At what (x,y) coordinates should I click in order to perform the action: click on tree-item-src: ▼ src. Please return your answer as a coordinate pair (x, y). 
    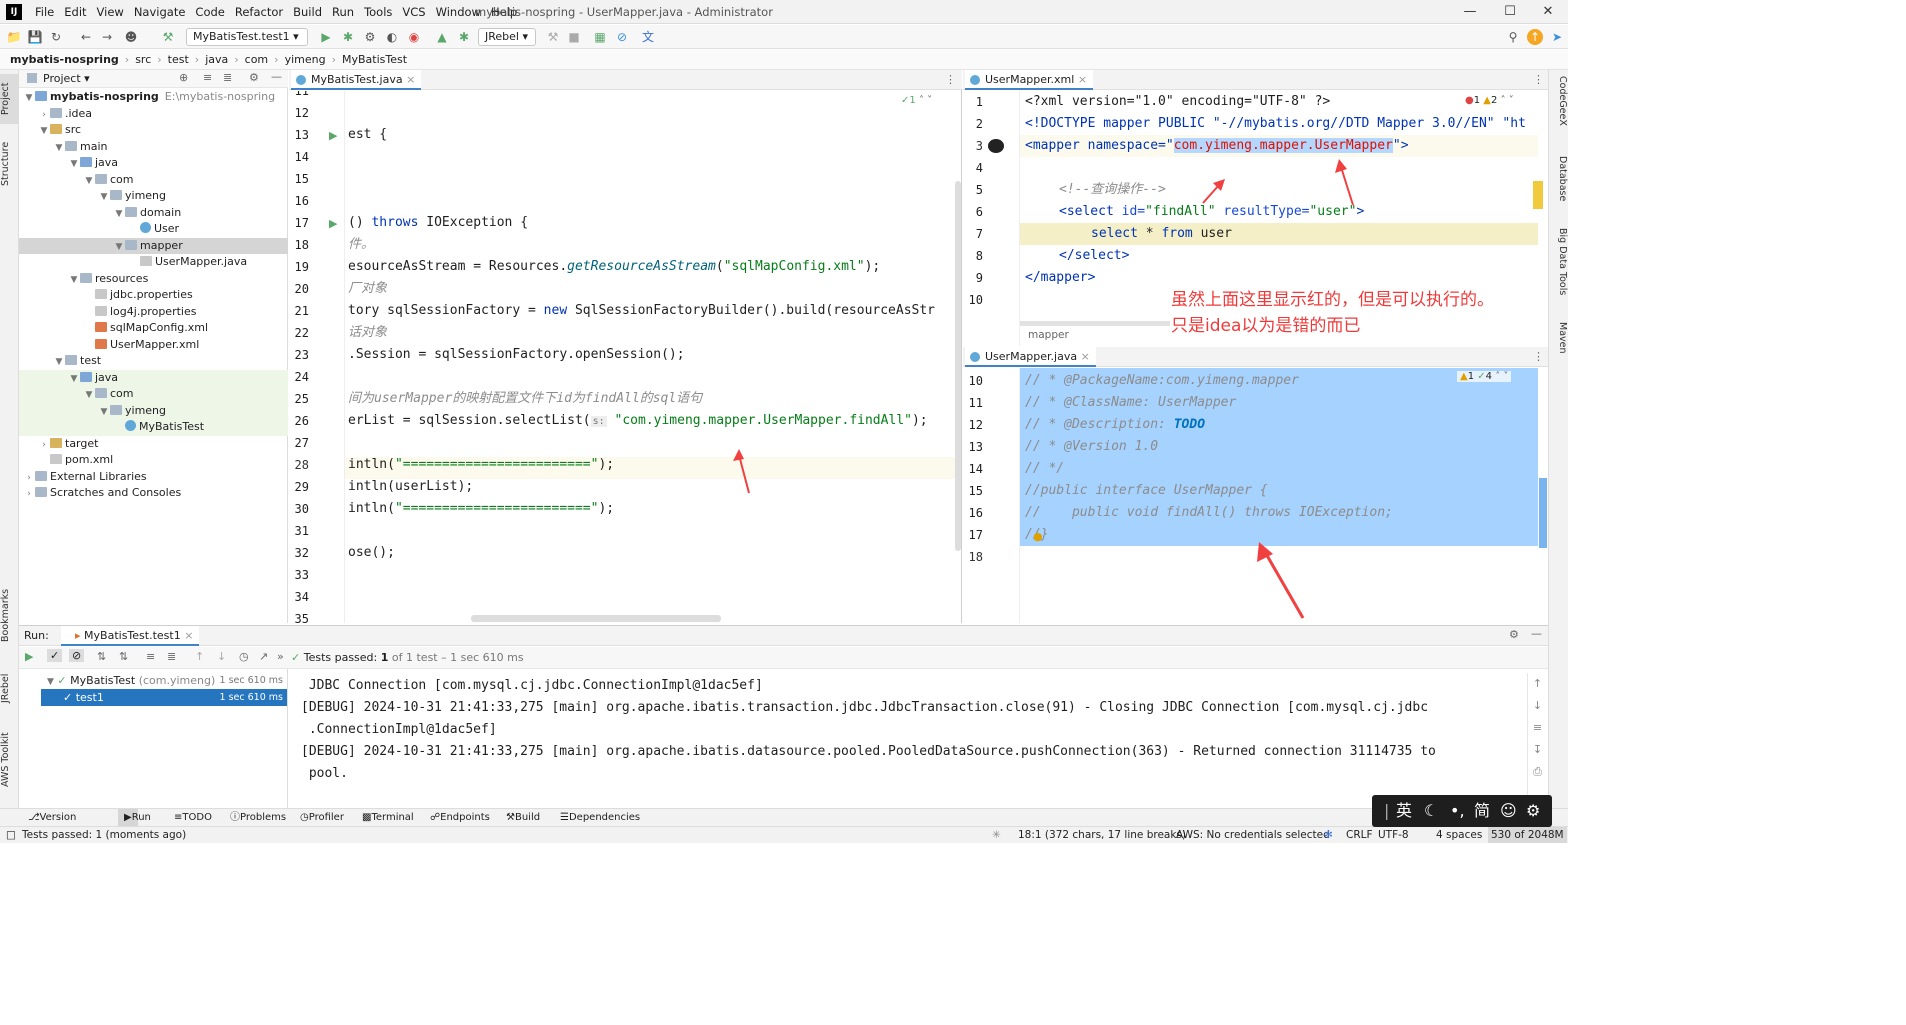
    Looking at the image, I should click on (153, 130).